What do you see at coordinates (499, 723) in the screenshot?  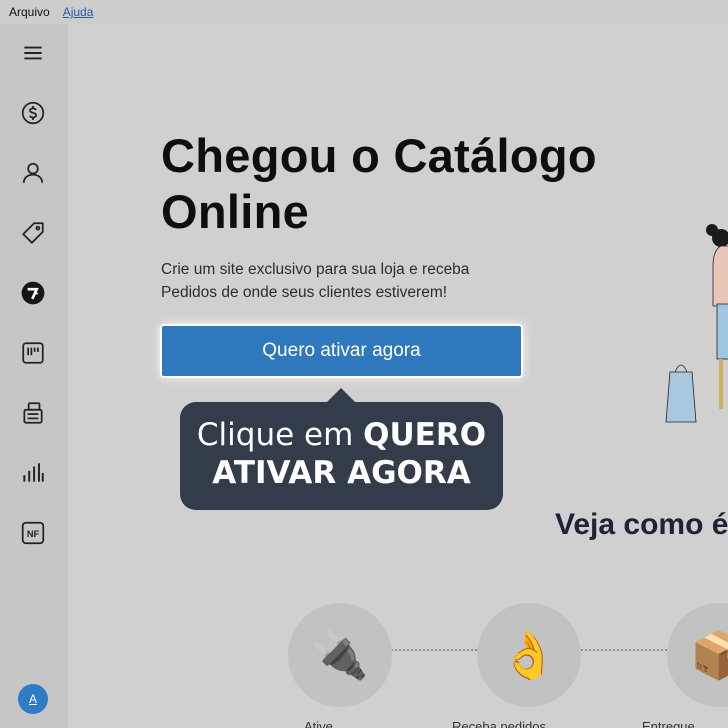 I see `step-label: Receba pedidos` at bounding box center [499, 723].